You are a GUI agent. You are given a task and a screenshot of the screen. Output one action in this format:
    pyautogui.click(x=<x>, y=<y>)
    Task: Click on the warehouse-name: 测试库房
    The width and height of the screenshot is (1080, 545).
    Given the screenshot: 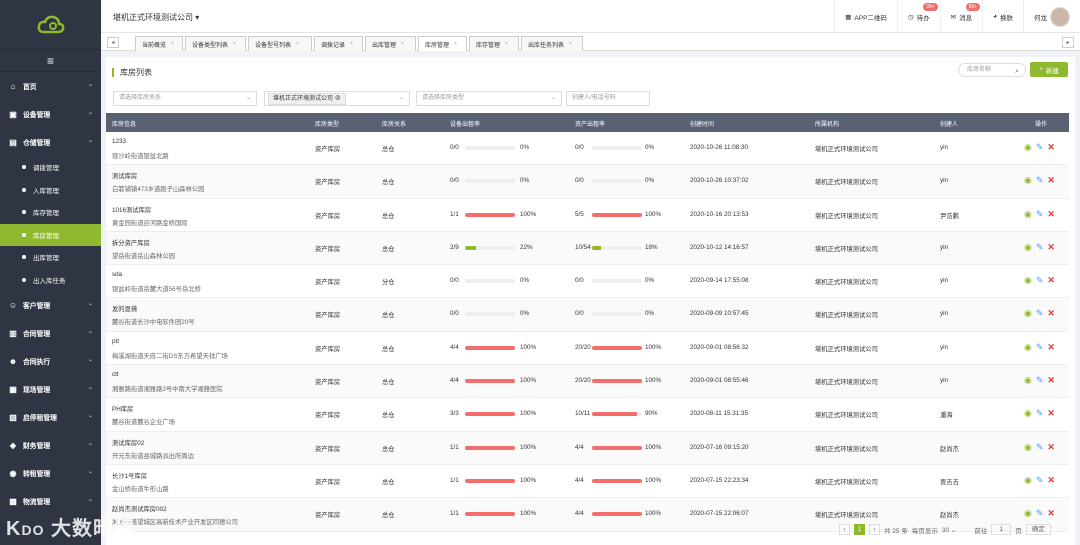 What is the action you would take?
    pyautogui.click(x=125, y=177)
    